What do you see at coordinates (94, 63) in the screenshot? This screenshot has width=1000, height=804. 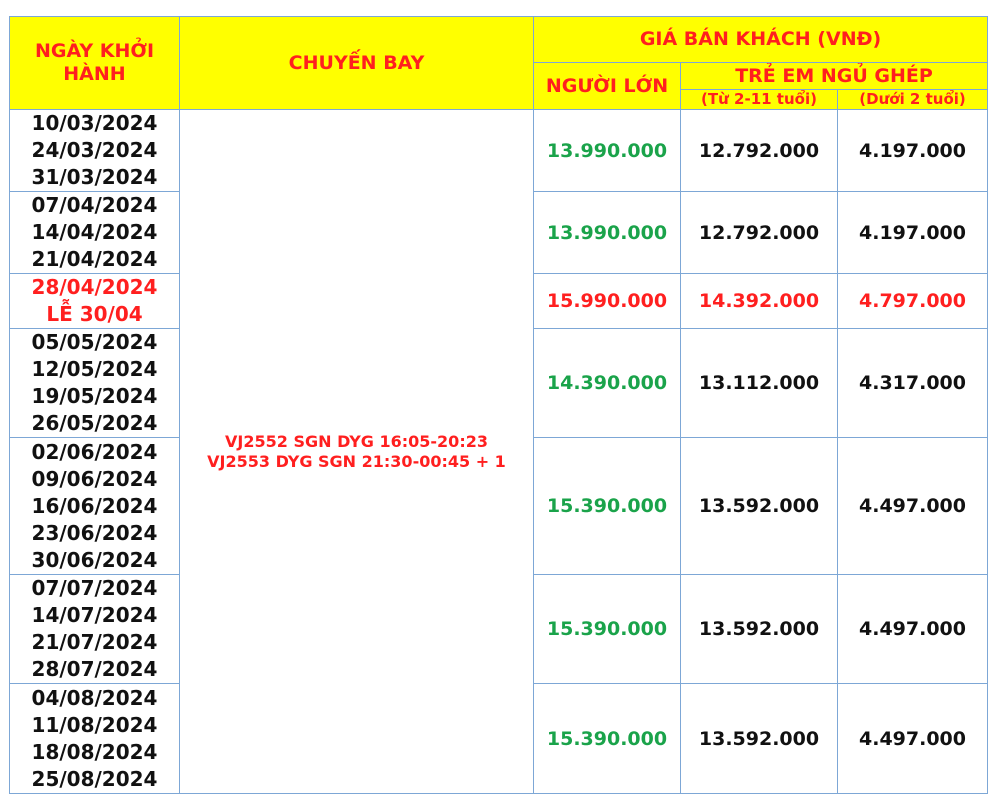 I see `header-departure-date: NGÀY KHỞI HÀNH` at bounding box center [94, 63].